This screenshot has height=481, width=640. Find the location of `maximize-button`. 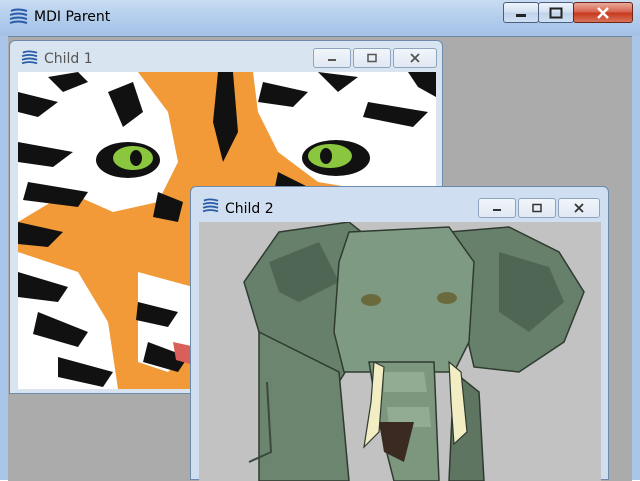

maximize-button is located at coordinates (556, 12).